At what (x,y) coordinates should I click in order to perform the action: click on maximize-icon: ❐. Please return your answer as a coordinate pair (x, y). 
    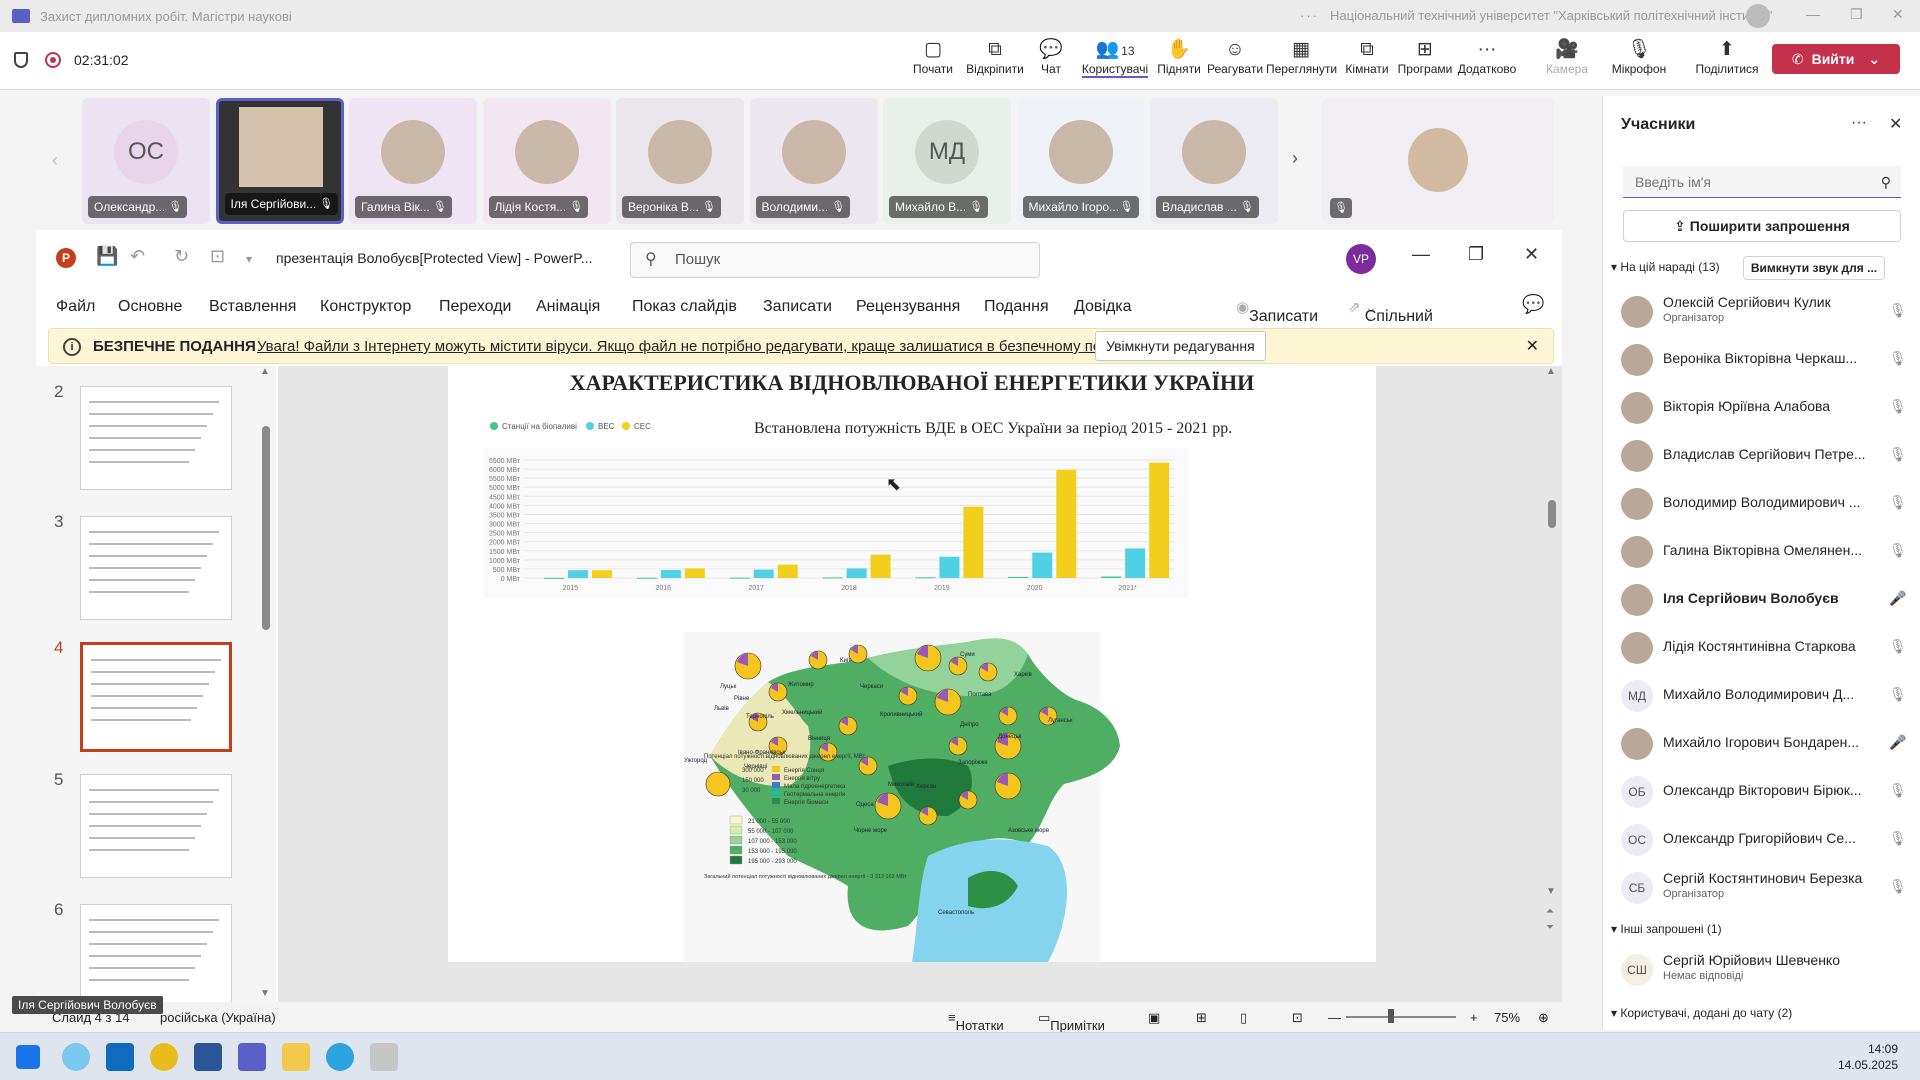
    Looking at the image, I should click on (1856, 14).